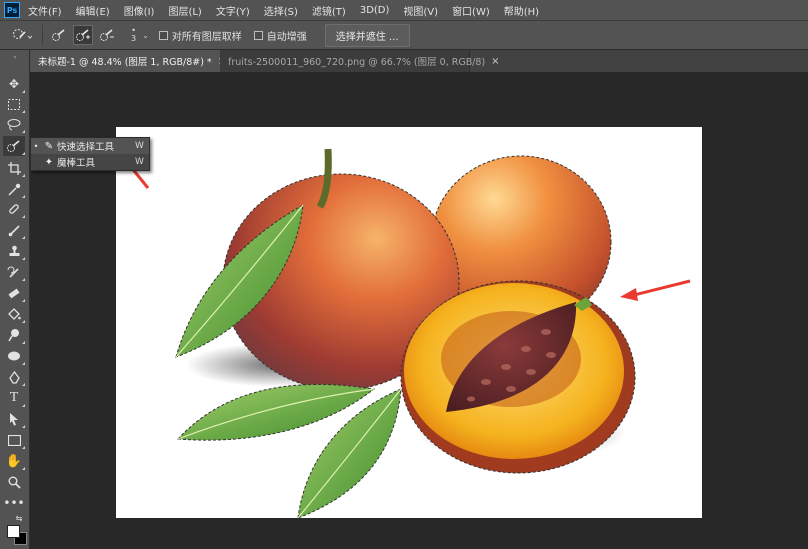  I want to click on brush-subtract-icon, so click(107, 35).